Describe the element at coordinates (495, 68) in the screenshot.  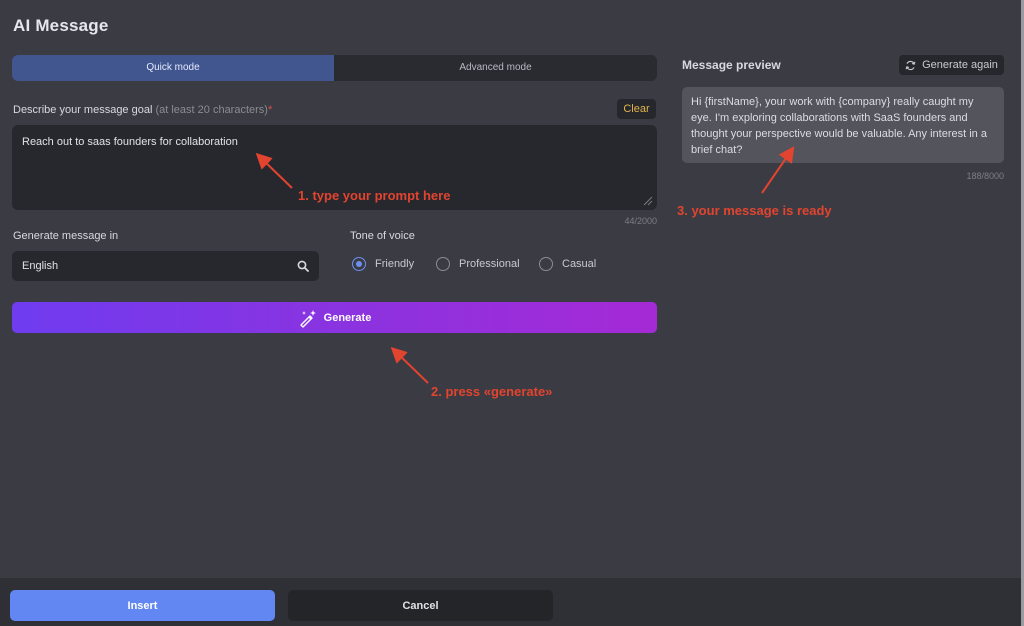
I see `tab-advanced-mode: Advanced mode` at that location.